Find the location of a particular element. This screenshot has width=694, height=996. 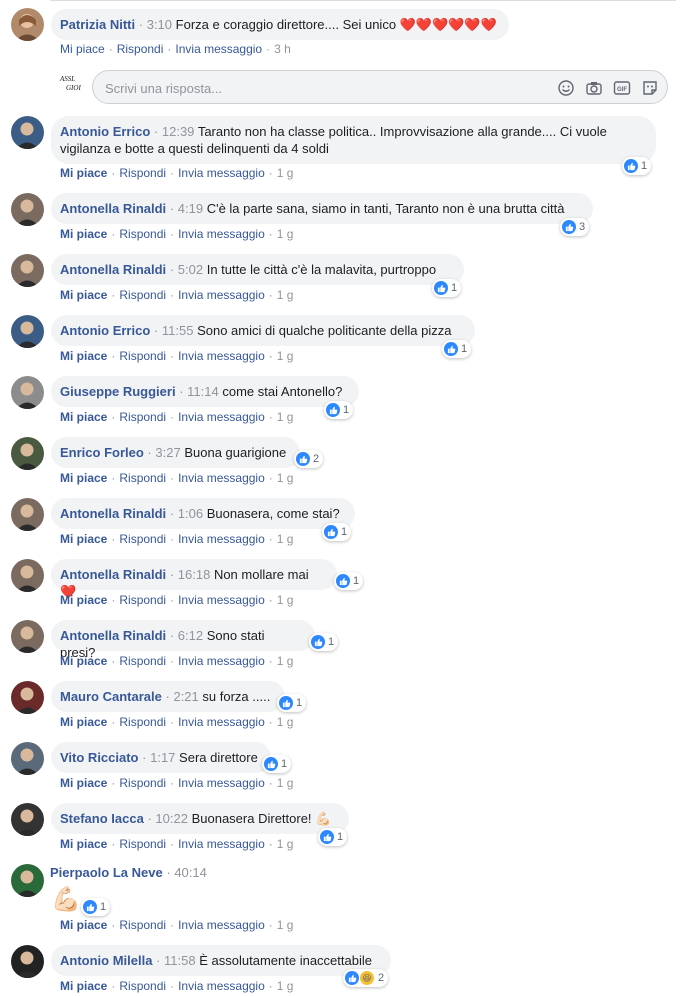

reply-input is located at coordinates (305, 88).